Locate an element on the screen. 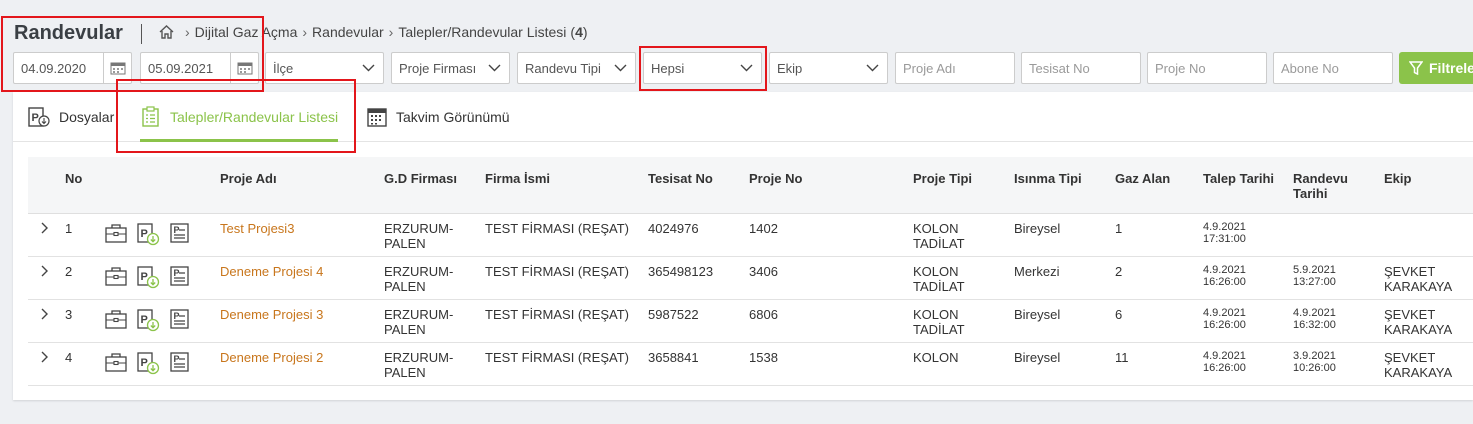 This screenshot has height=424, width=1473. cell-ekip: ŞEVKET KARAKAYA is located at coordinates (1418, 322).